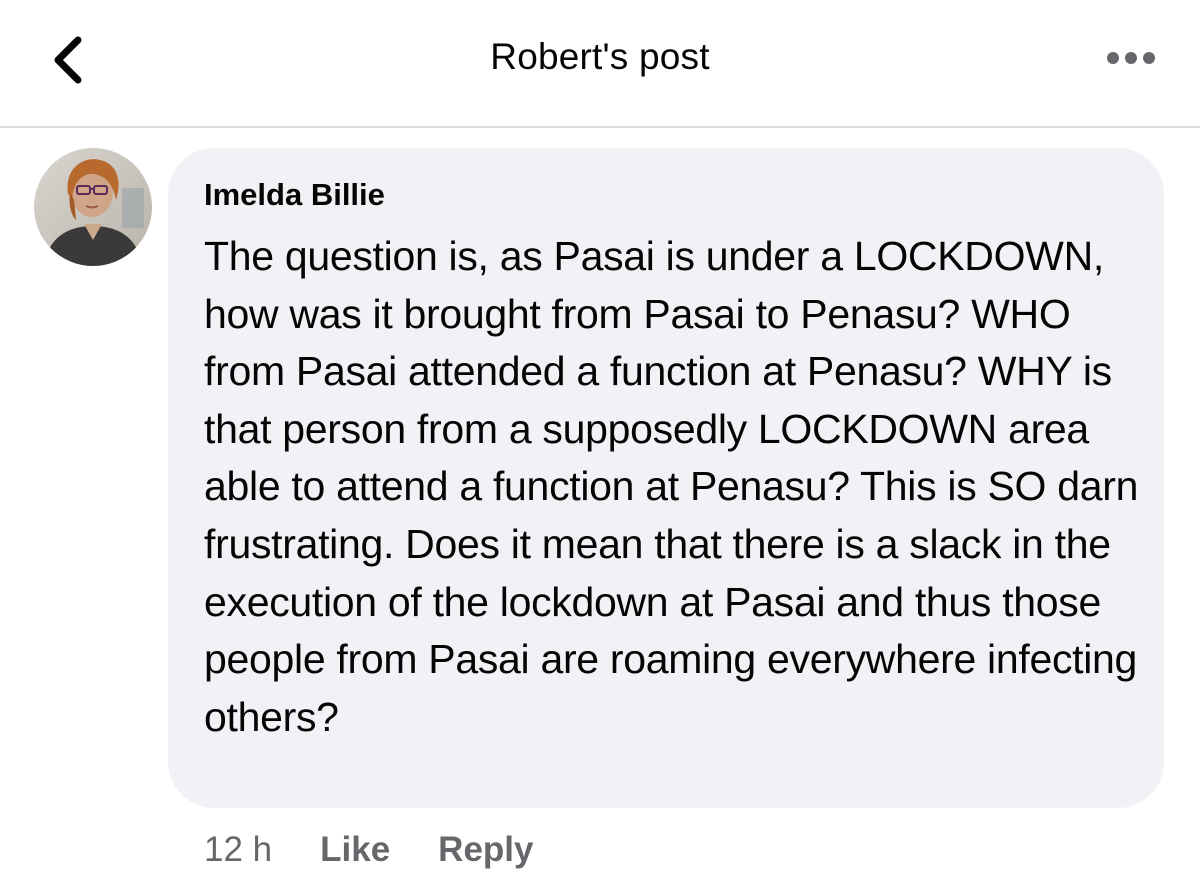  I want to click on comment-actions: 12 h Like Reply, so click(368, 850).